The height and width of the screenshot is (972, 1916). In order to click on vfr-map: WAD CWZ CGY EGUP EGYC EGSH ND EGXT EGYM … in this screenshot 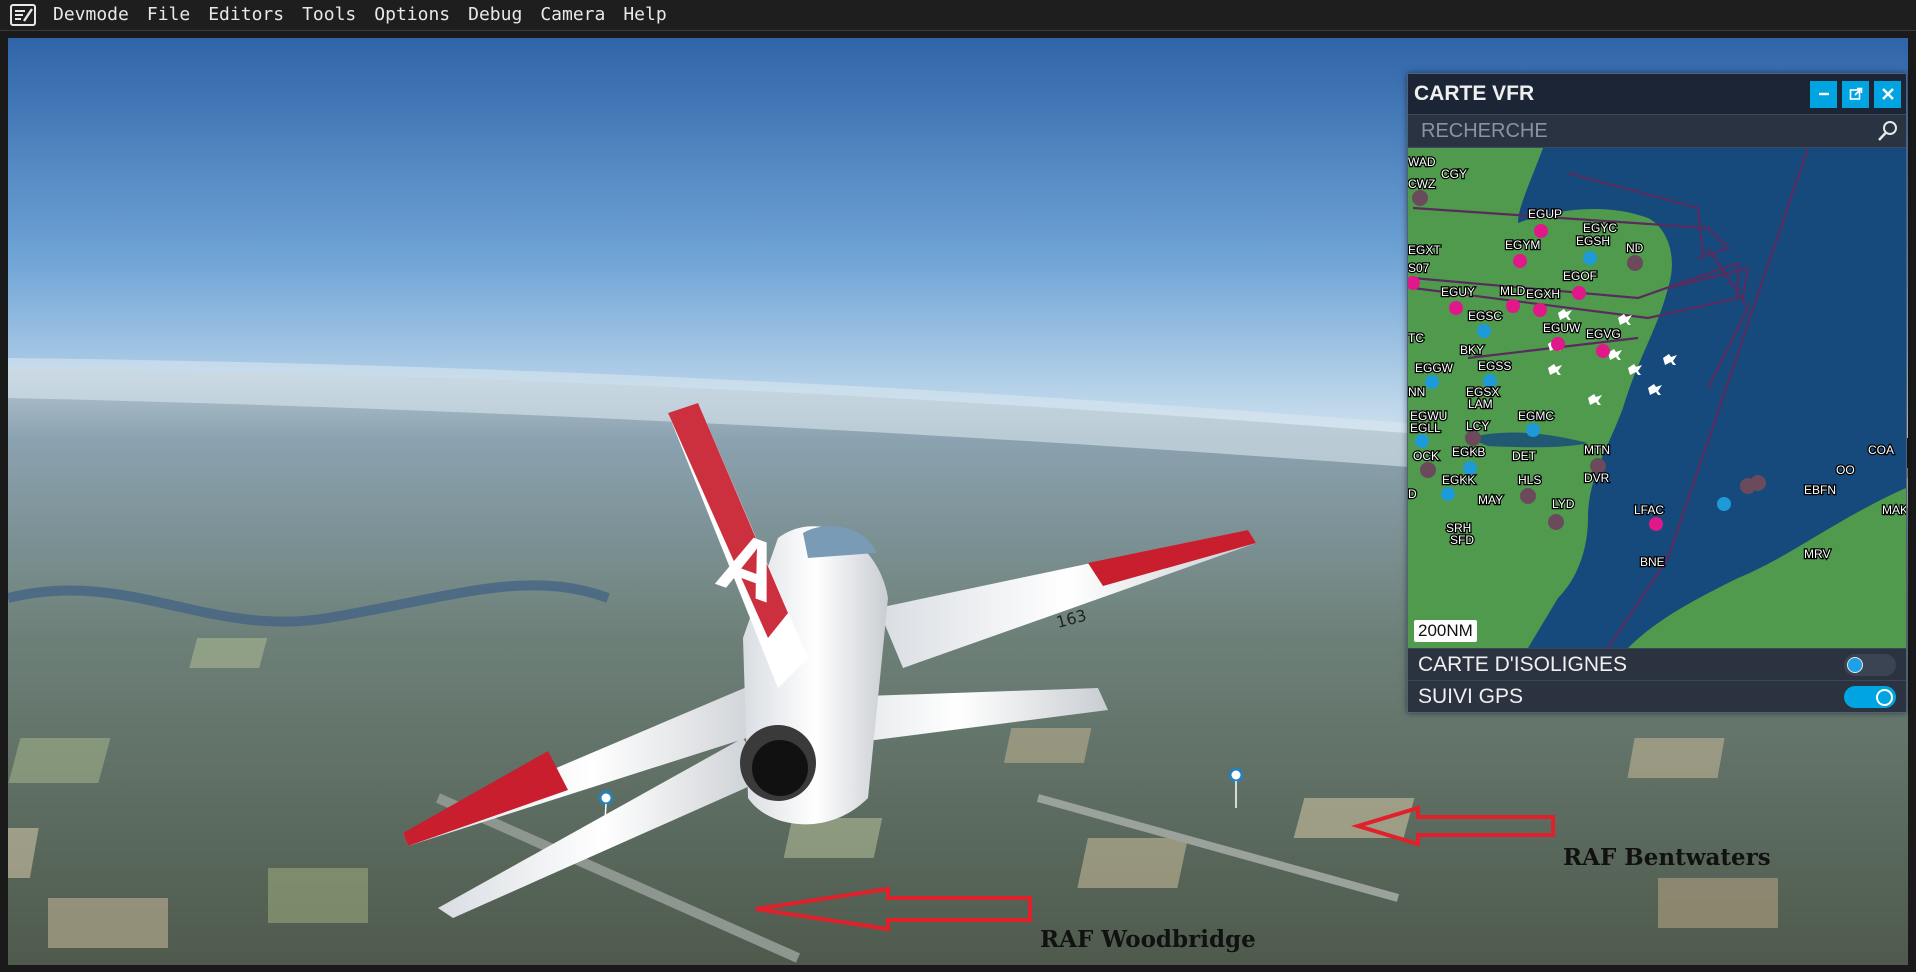, I will do `click(1657, 398)`.